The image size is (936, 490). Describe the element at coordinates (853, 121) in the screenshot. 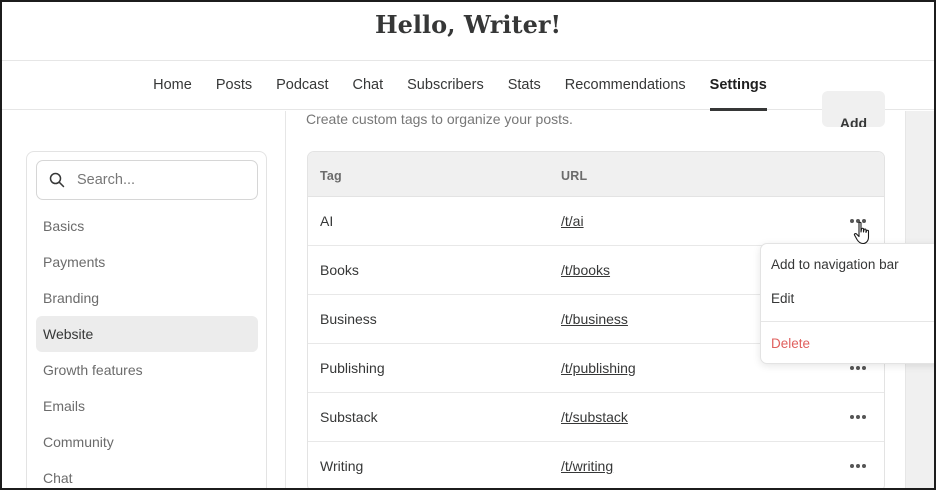

I see `add-tag-label: Add` at that location.